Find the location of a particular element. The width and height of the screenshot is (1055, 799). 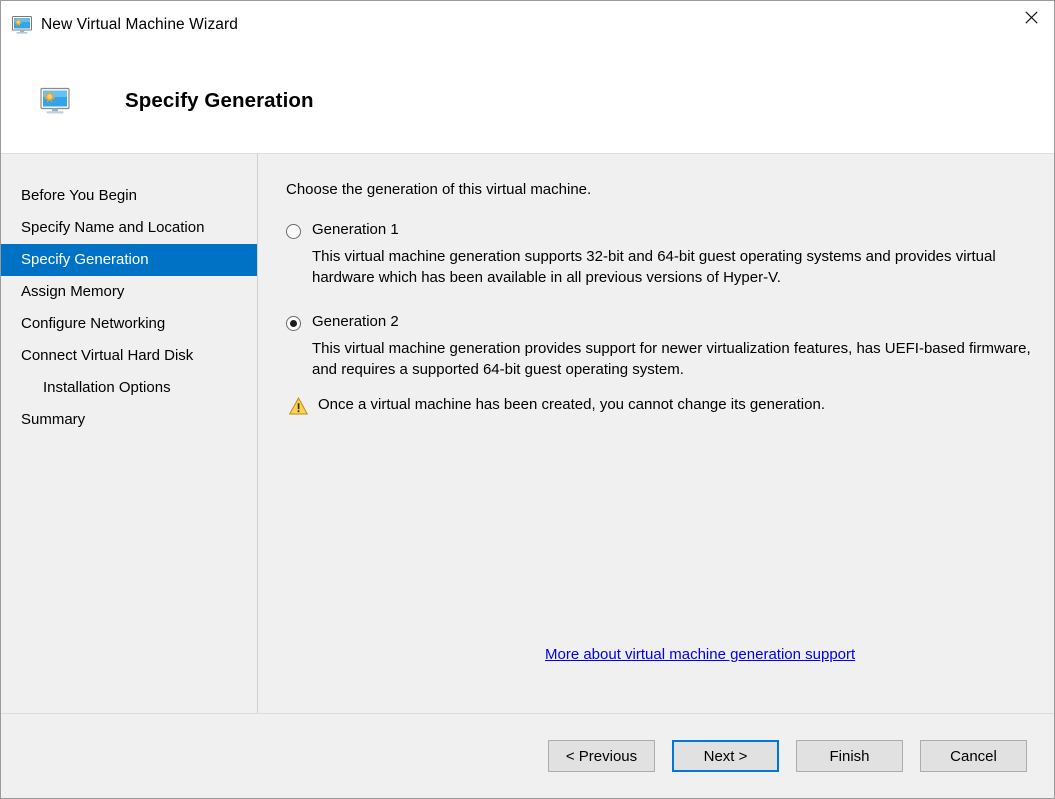

close-icon is located at coordinates (1031, 17).